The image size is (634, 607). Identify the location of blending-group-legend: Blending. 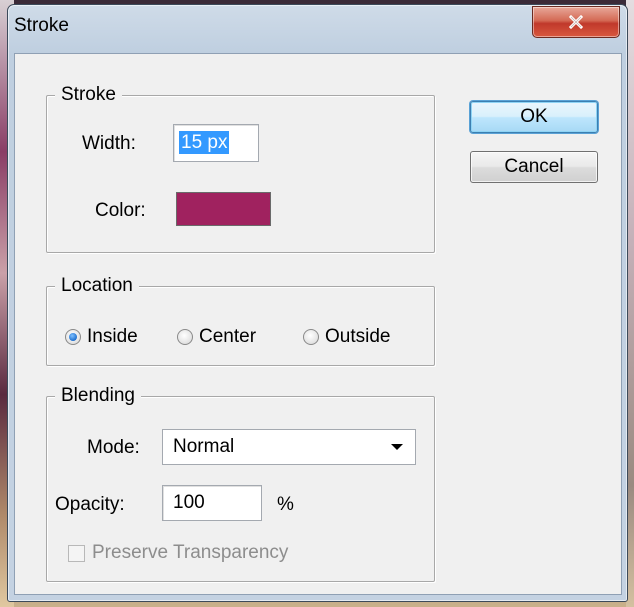
(98, 396).